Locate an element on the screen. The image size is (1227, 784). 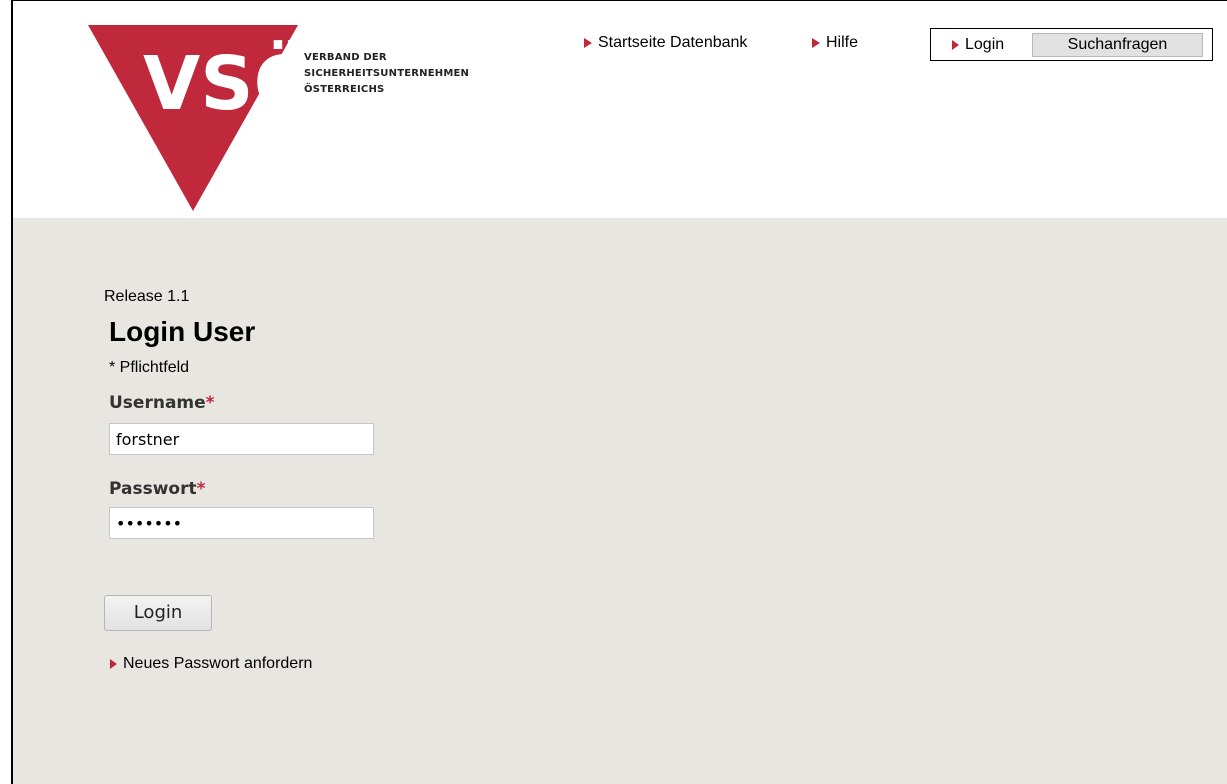
tab-login: Login is located at coordinates (978, 45).